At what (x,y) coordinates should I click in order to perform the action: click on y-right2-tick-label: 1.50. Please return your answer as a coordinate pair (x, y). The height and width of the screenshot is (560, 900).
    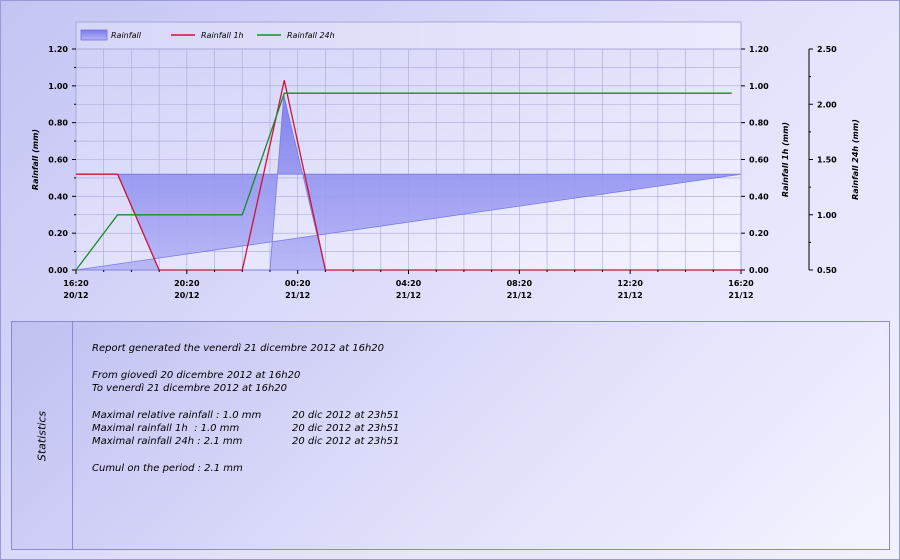
    Looking at the image, I should click on (827, 160).